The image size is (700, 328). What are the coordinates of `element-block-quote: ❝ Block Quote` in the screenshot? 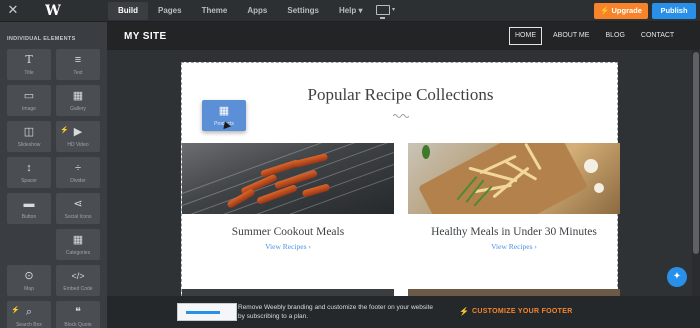 It's located at (78, 314).